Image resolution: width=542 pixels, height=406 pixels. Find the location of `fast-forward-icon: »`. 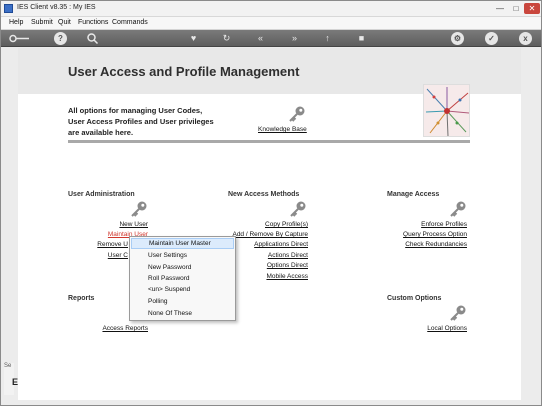

fast-forward-icon: » is located at coordinates (294, 38).